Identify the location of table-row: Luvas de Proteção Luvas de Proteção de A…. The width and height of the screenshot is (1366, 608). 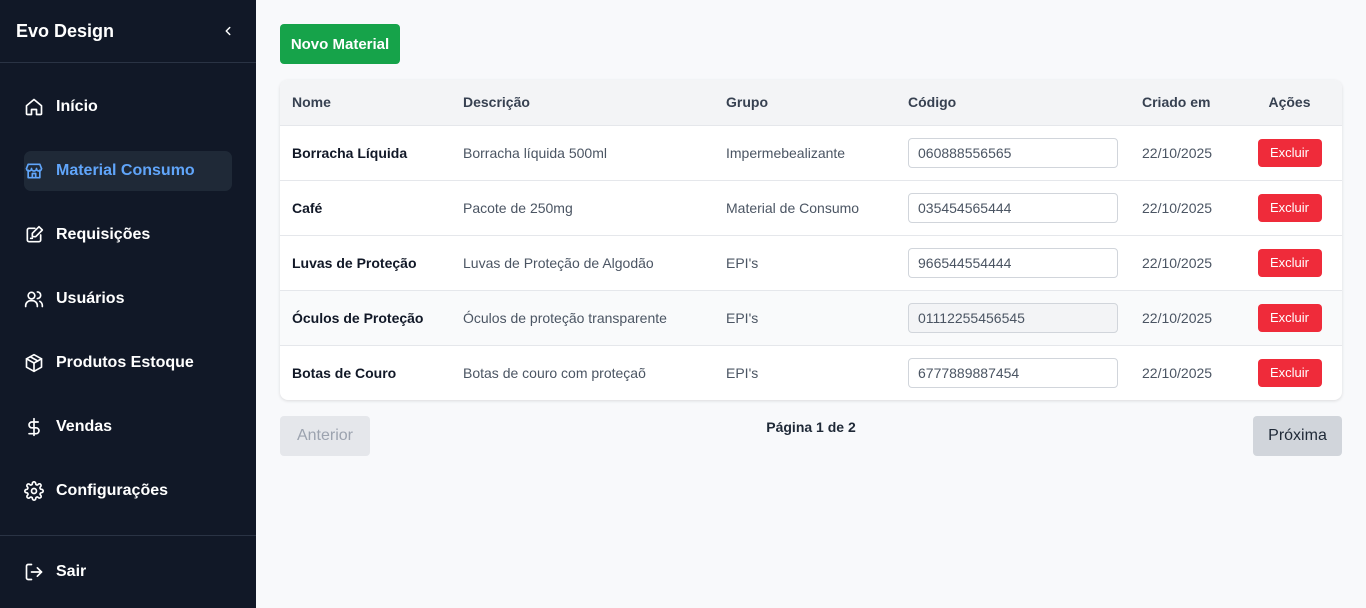
(811, 262).